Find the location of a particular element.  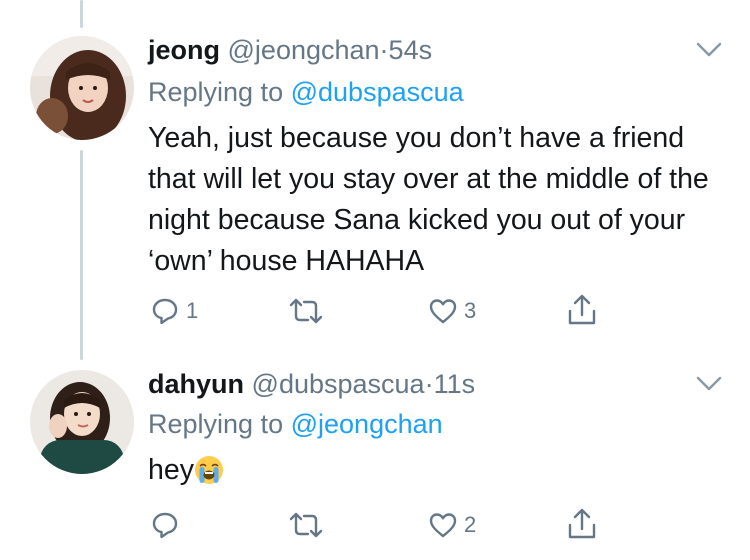

tweet-text: hey is located at coordinates (171, 470).